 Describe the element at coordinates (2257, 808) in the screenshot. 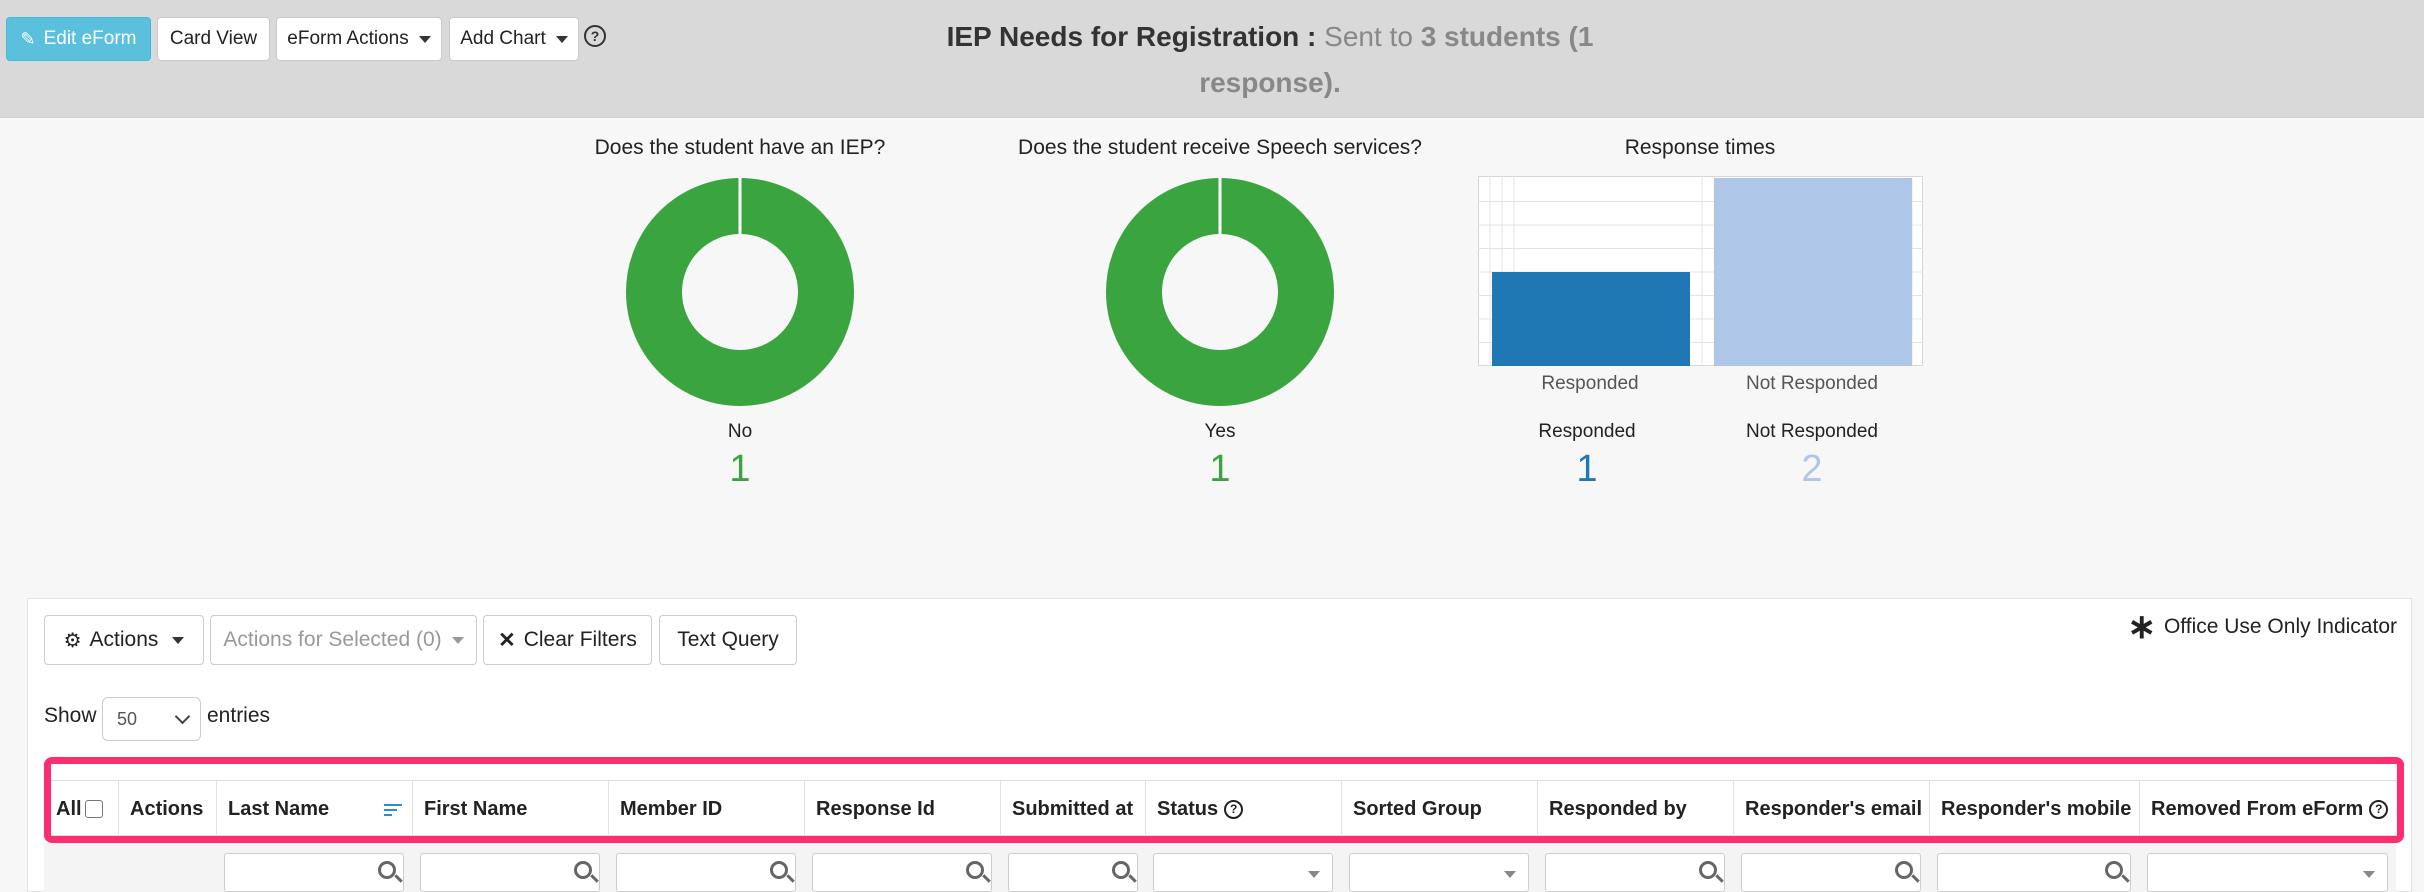

I see `column-label: Removed From eForm` at that location.